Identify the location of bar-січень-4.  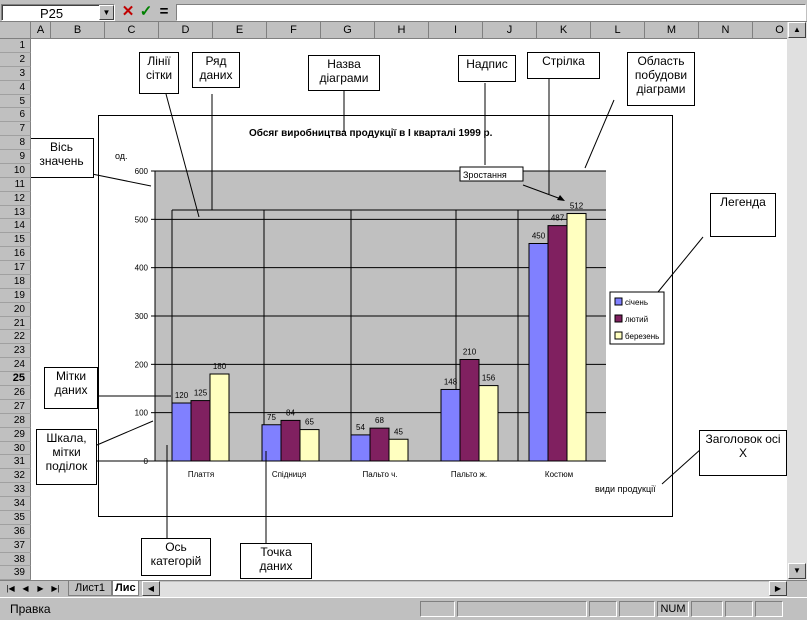
(538, 352).